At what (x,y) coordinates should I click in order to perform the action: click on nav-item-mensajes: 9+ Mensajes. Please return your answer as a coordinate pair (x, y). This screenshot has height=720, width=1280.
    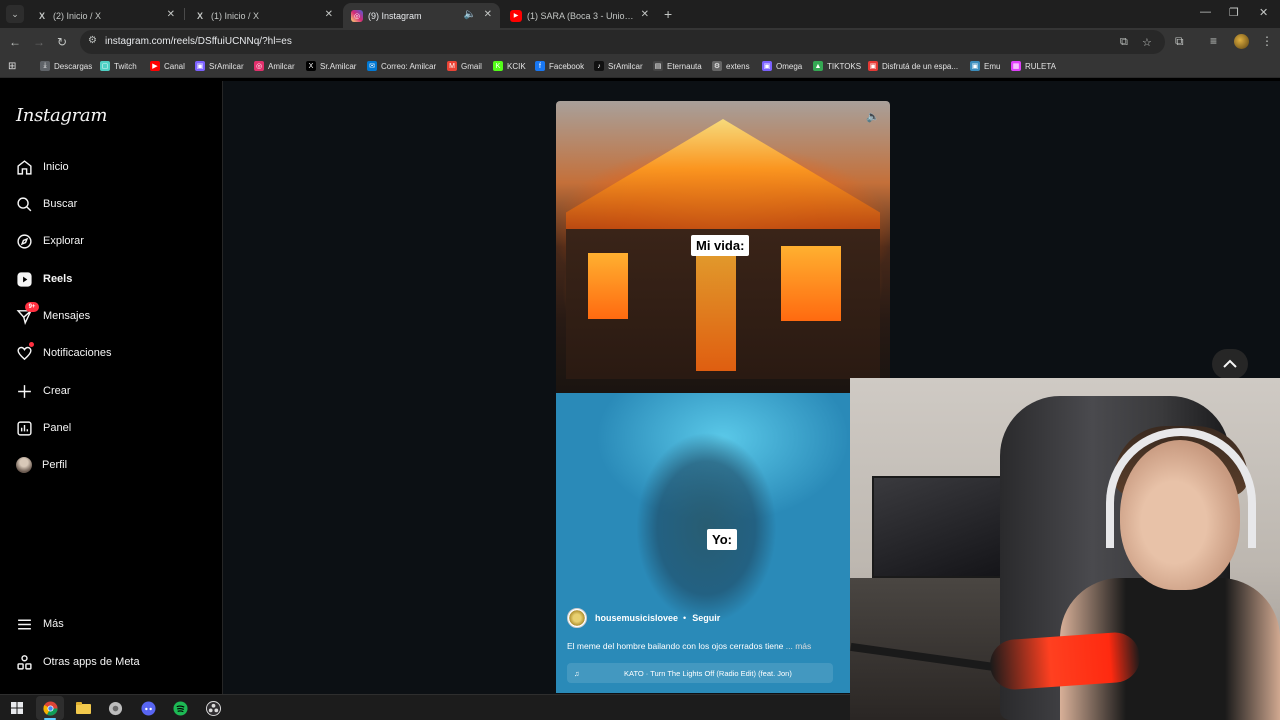
    Looking at the image, I should click on (53, 315).